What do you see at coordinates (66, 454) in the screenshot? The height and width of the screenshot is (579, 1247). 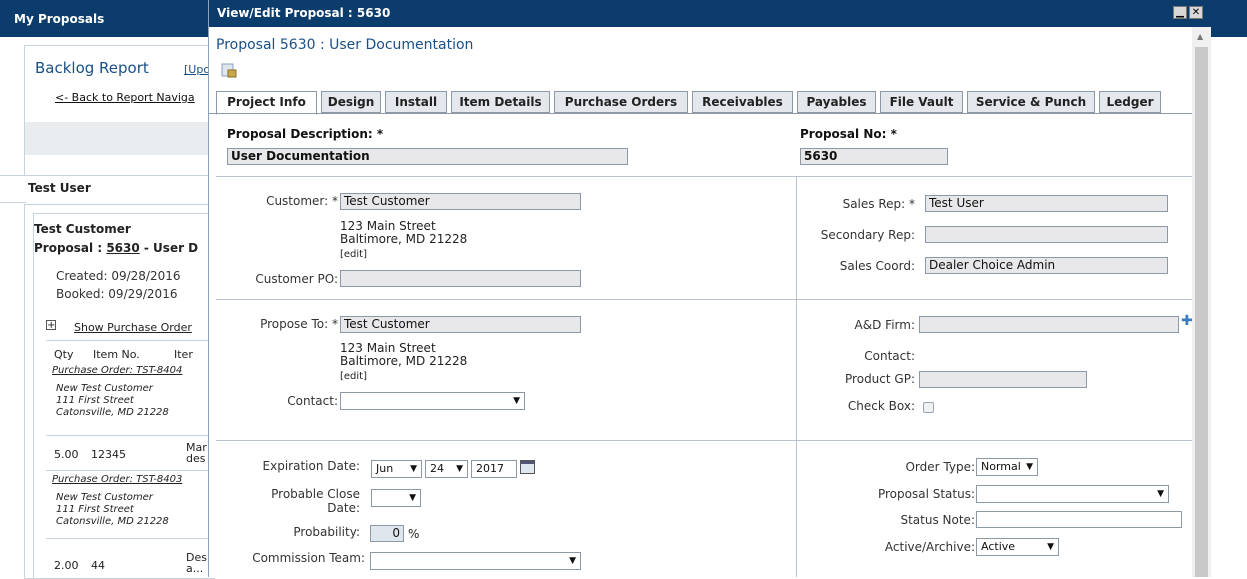 I see `row1-qty: 5.00` at bounding box center [66, 454].